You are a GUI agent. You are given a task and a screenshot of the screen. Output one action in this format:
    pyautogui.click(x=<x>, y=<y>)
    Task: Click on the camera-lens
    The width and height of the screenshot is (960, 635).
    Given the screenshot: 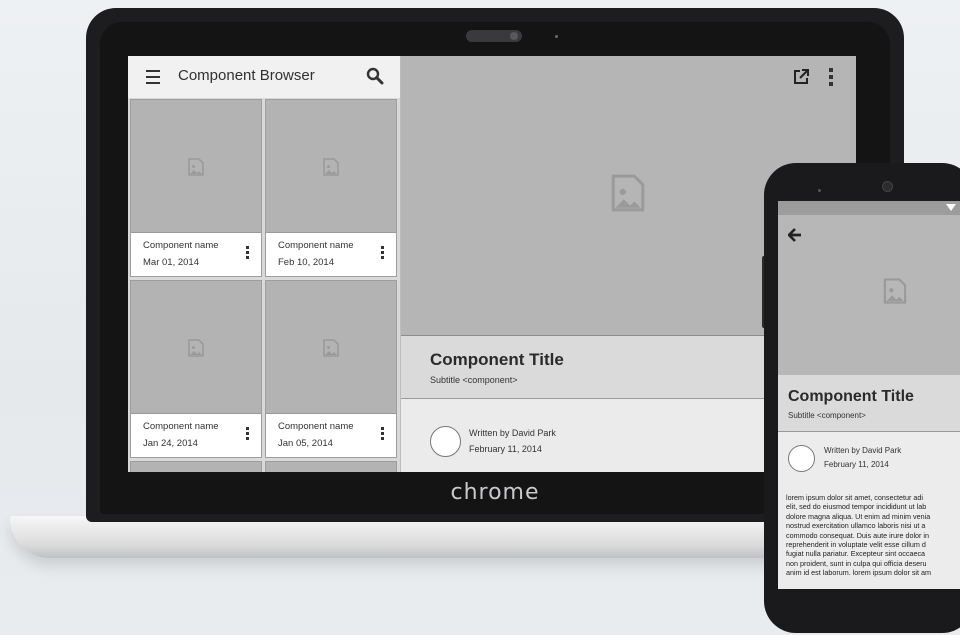 What is the action you would take?
    pyautogui.click(x=514, y=36)
    